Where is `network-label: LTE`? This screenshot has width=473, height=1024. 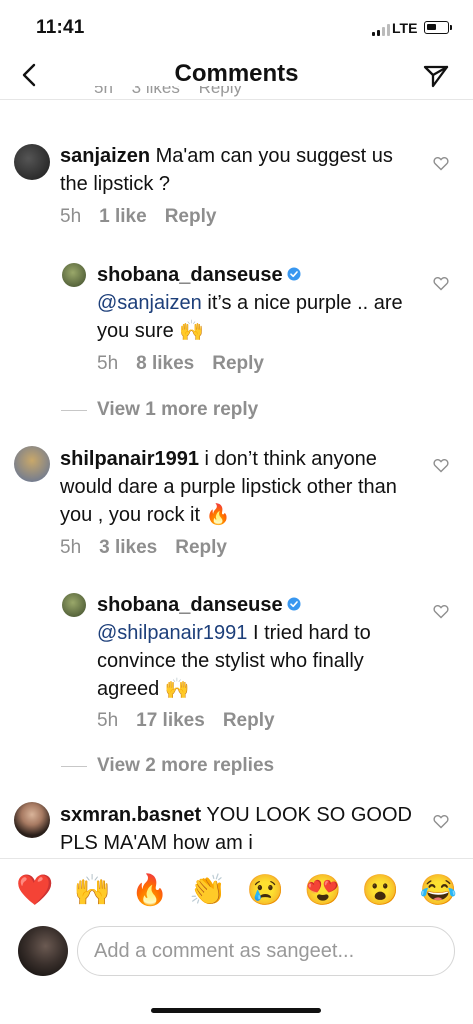
network-label: LTE is located at coordinates (405, 28).